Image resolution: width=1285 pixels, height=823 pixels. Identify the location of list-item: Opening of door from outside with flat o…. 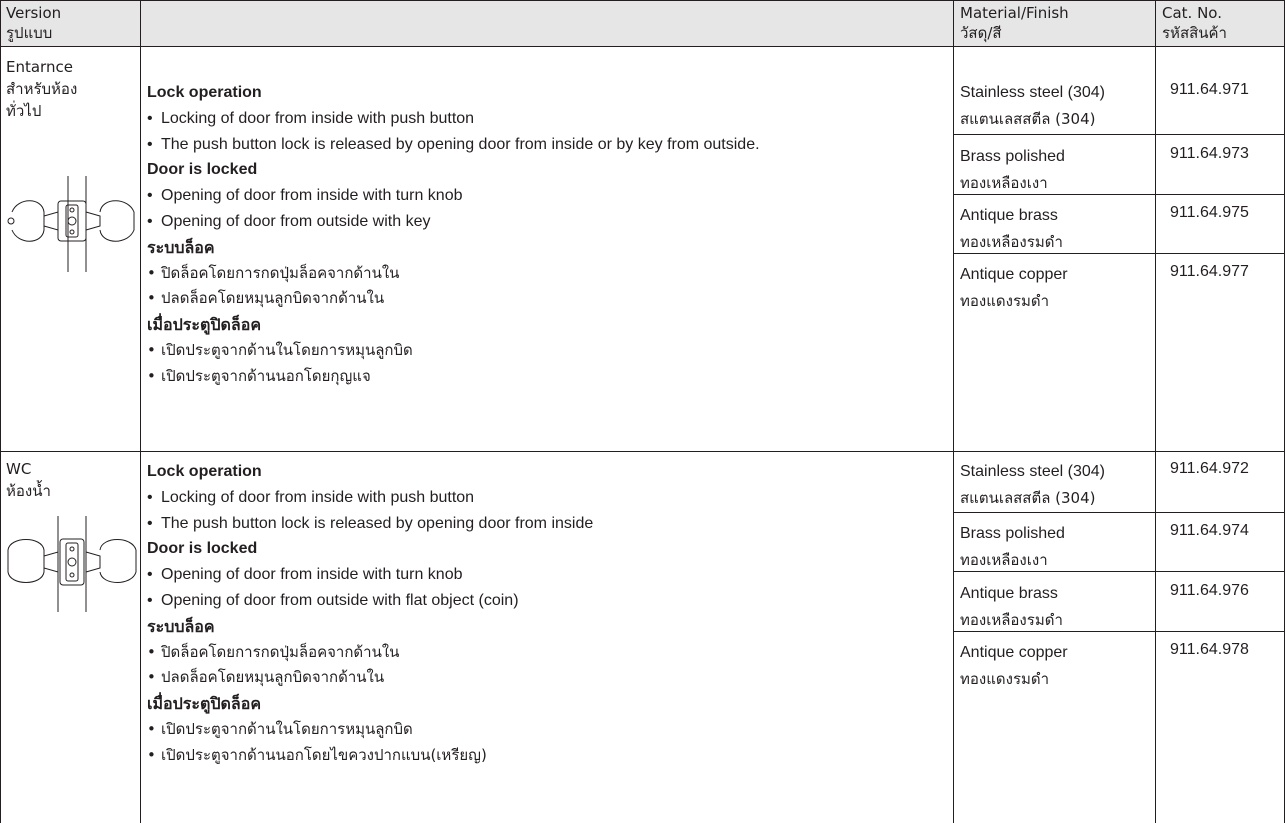
(370, 601).